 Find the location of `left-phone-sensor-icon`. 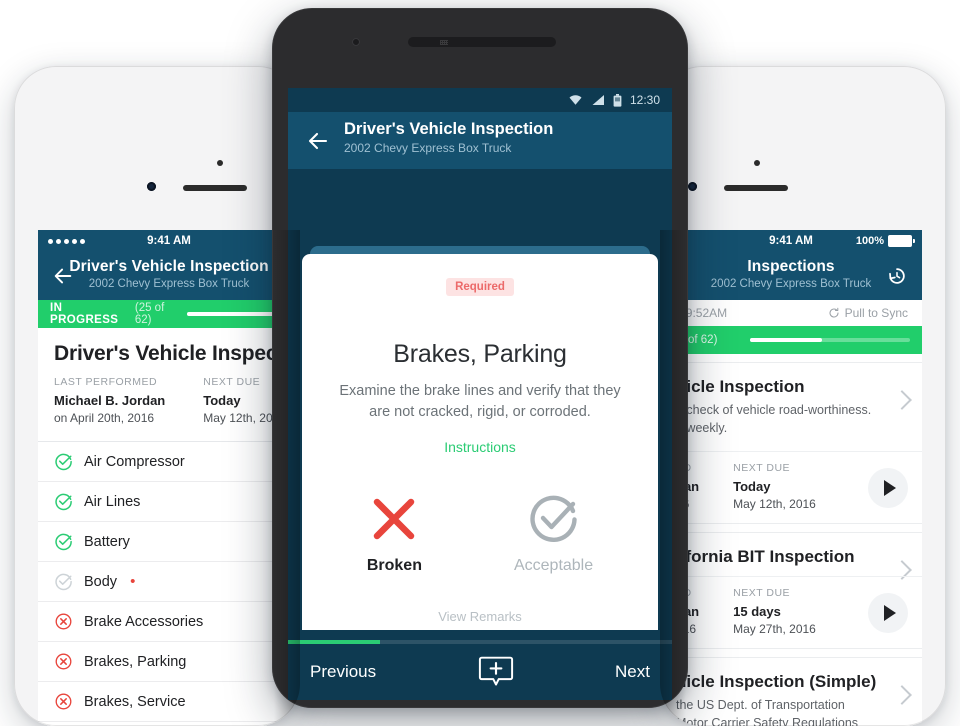

left-phone-sensor-icon is located at coordinates (220, 163).